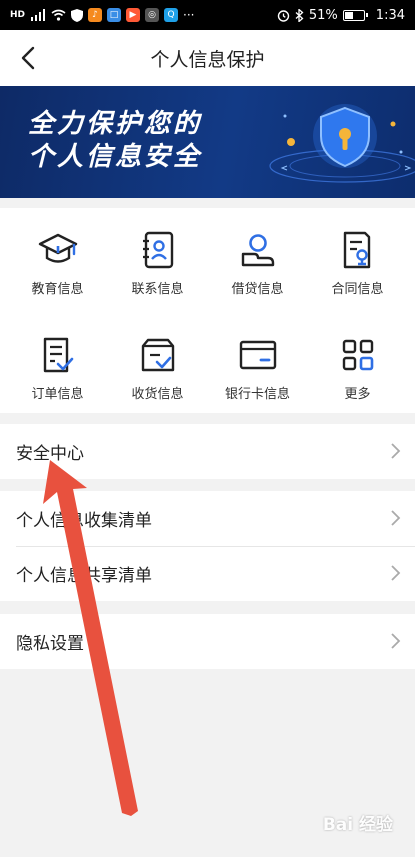  Describe the element at coordinates (342, 143) in the screenshot. I see `shield-lock-icon` at that location.